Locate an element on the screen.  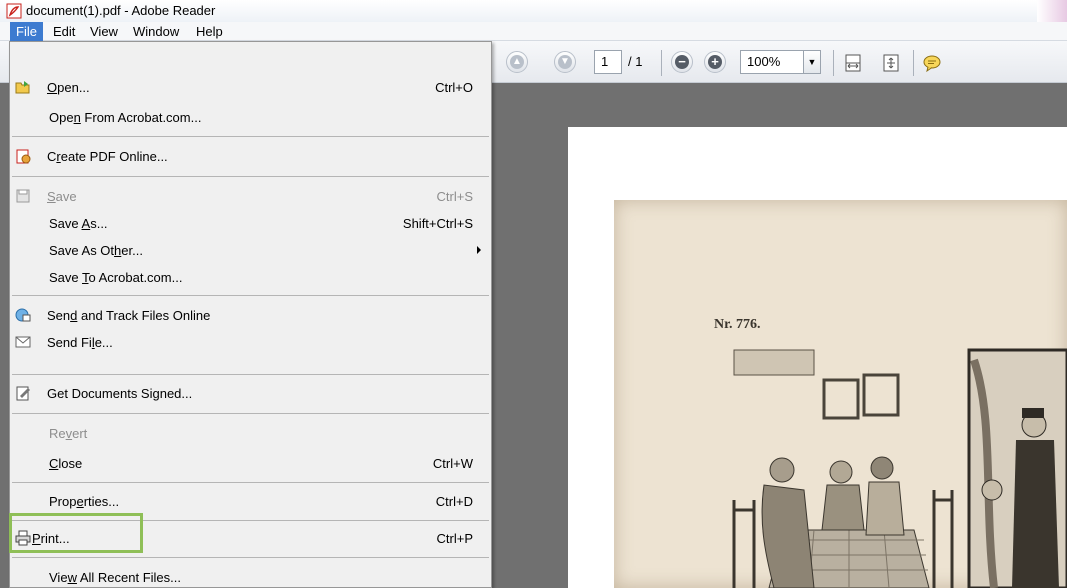
menu-item-shortcut: Ctrl+O is located at coordinates (454, 87).